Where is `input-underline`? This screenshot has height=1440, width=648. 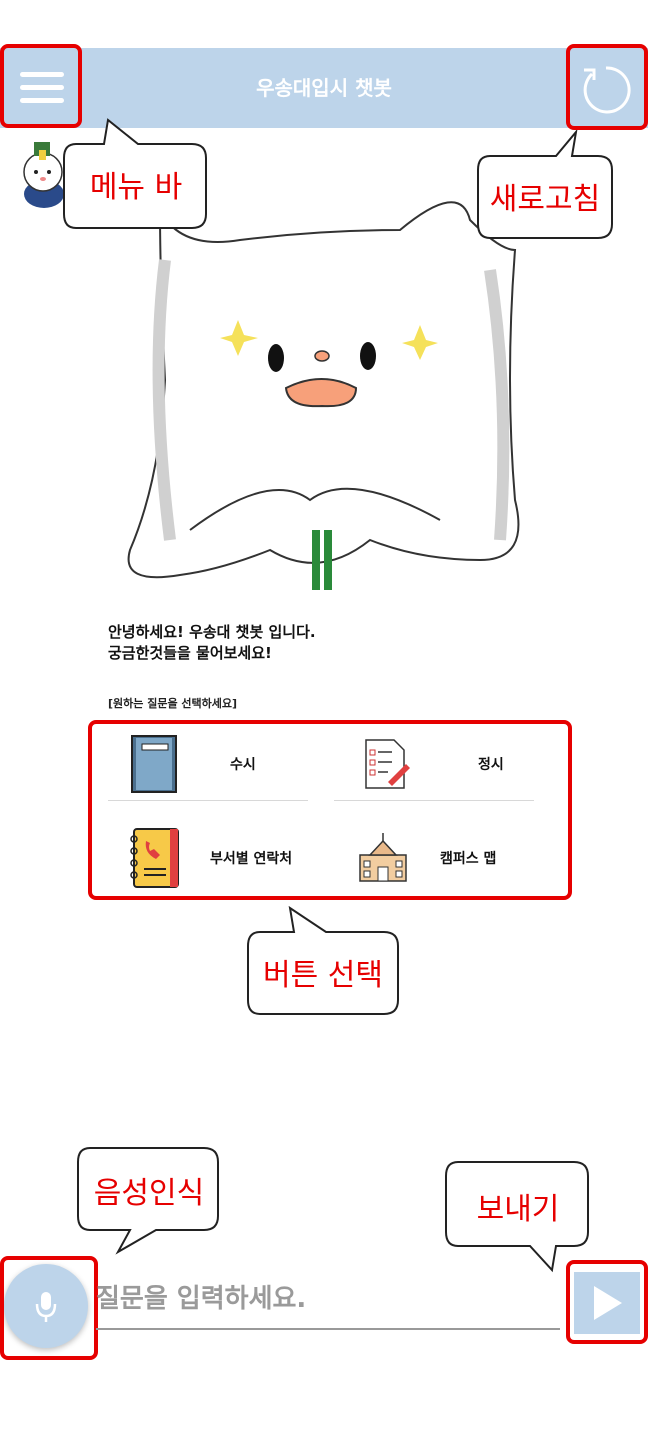 input-underline is located at coordinates (328, 1329).